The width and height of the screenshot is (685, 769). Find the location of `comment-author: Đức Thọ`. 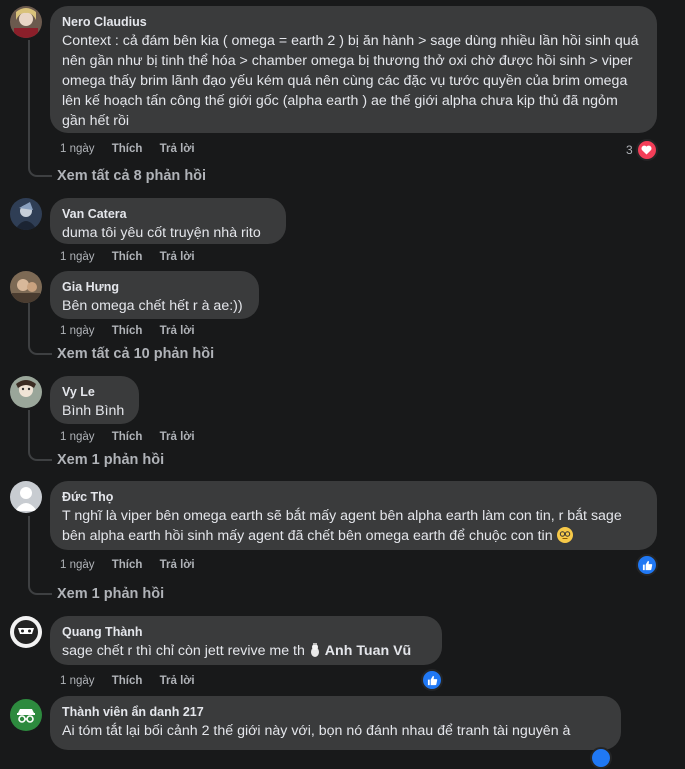

comment-author: Đức Thọ is located at coordinates (353, 497).